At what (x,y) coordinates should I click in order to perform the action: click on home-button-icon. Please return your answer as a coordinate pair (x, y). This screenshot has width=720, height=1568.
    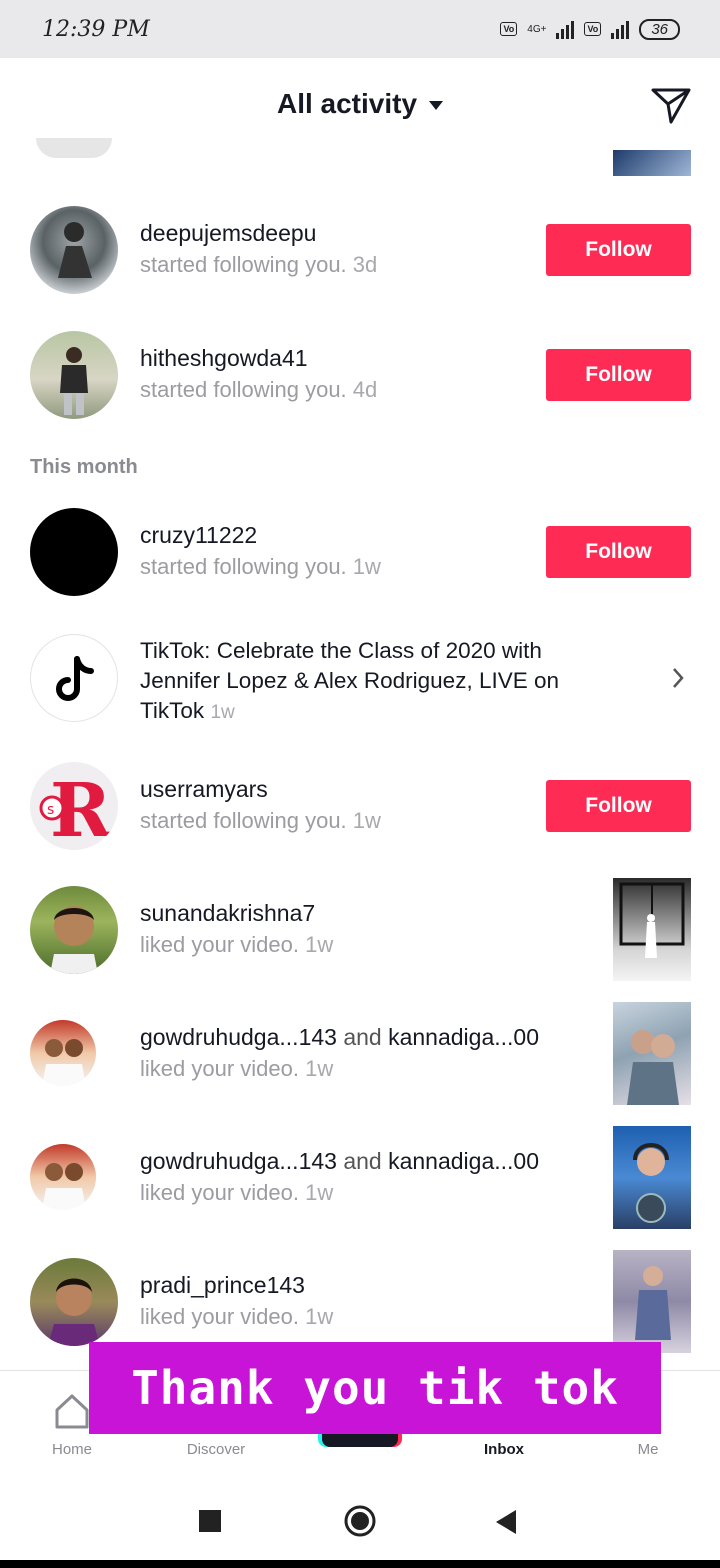
    Looking at the image, I should click on (360, 1521).